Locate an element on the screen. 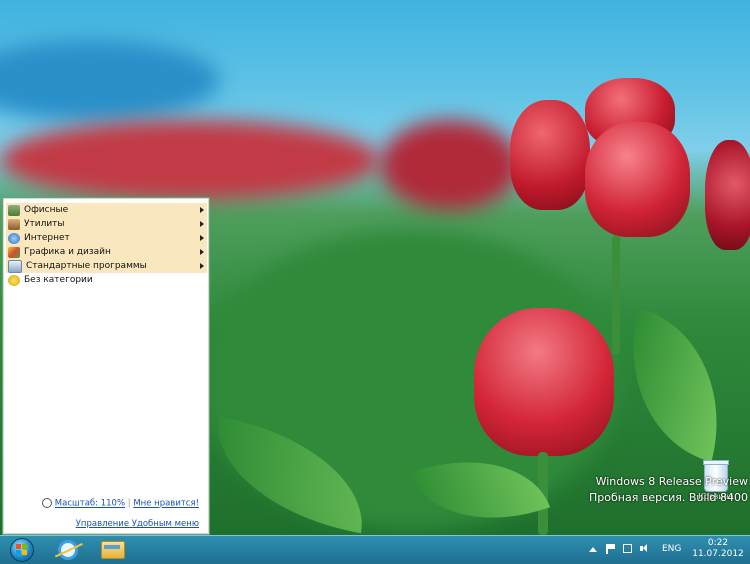 This screenshot has width=750, height=564. menu-item-office: Офисные is located at coordinates (106, 210).